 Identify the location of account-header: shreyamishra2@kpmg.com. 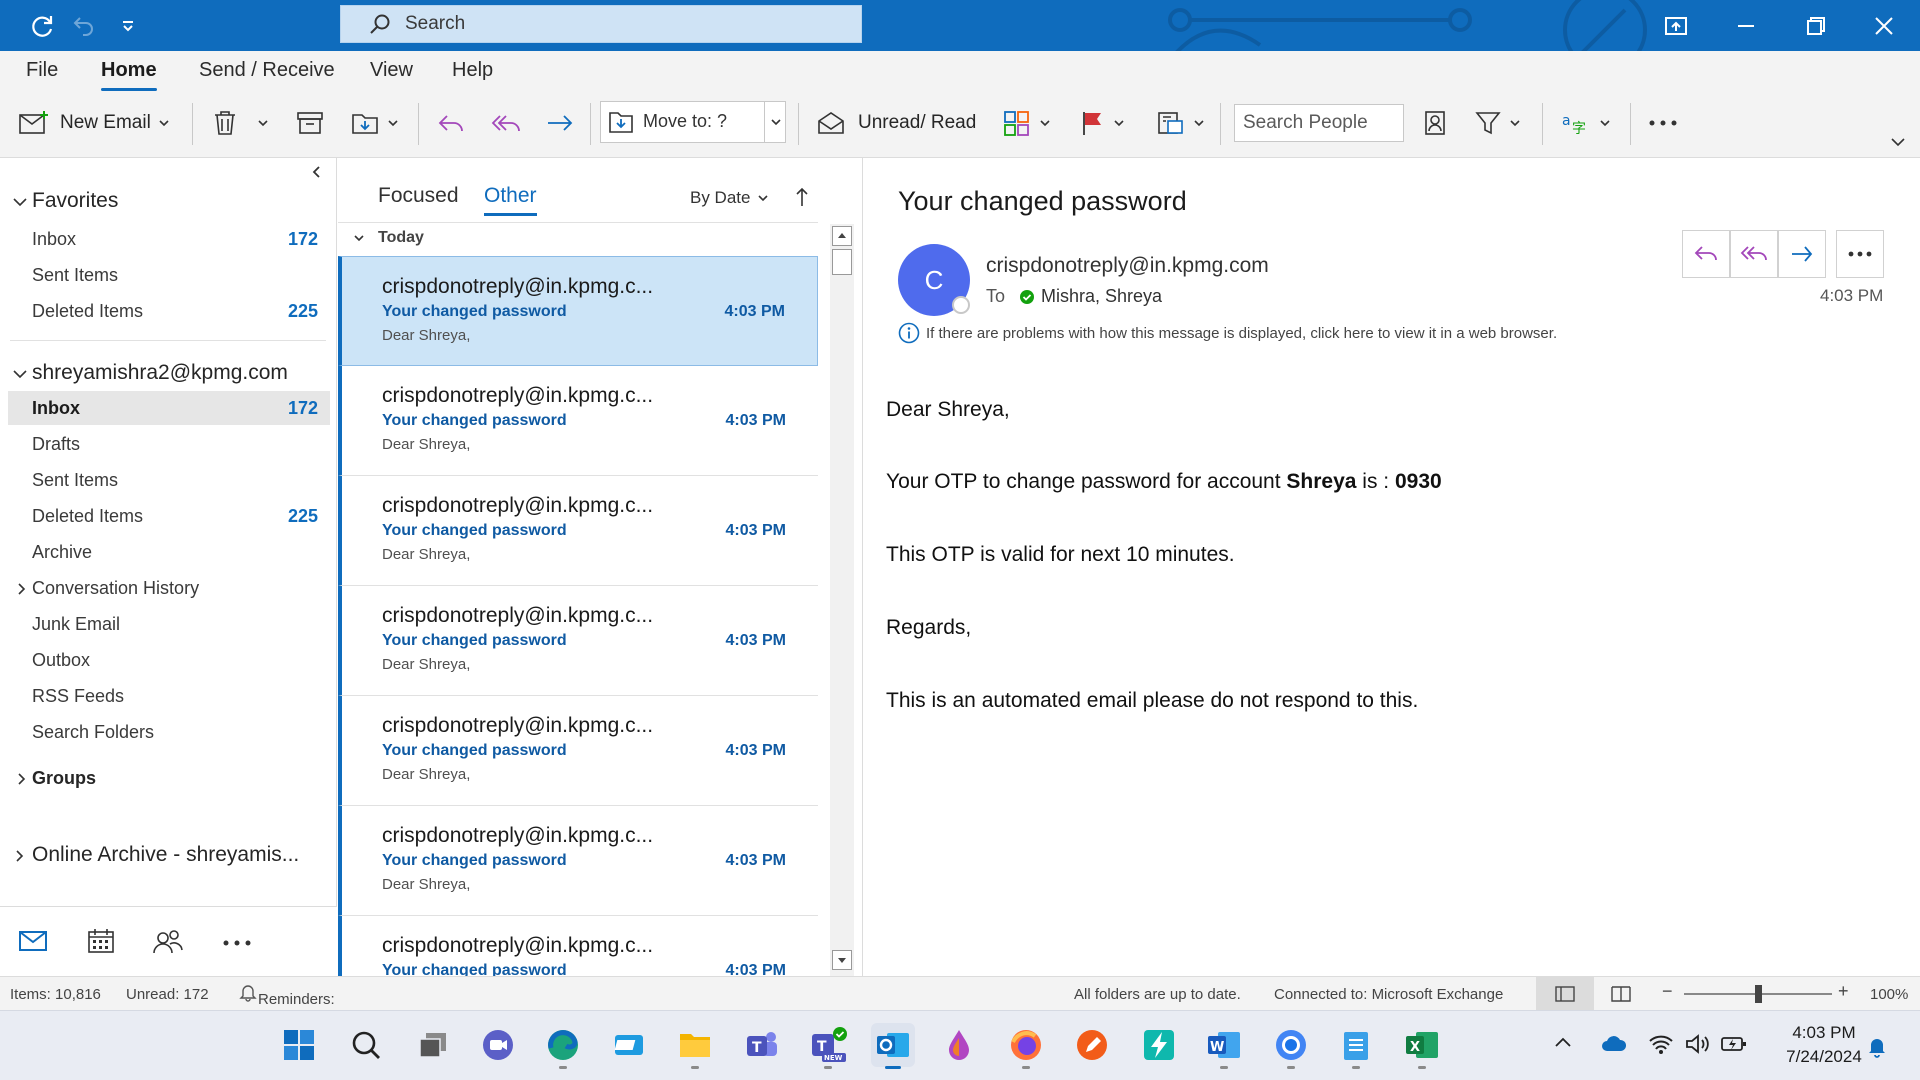
(165, 373).